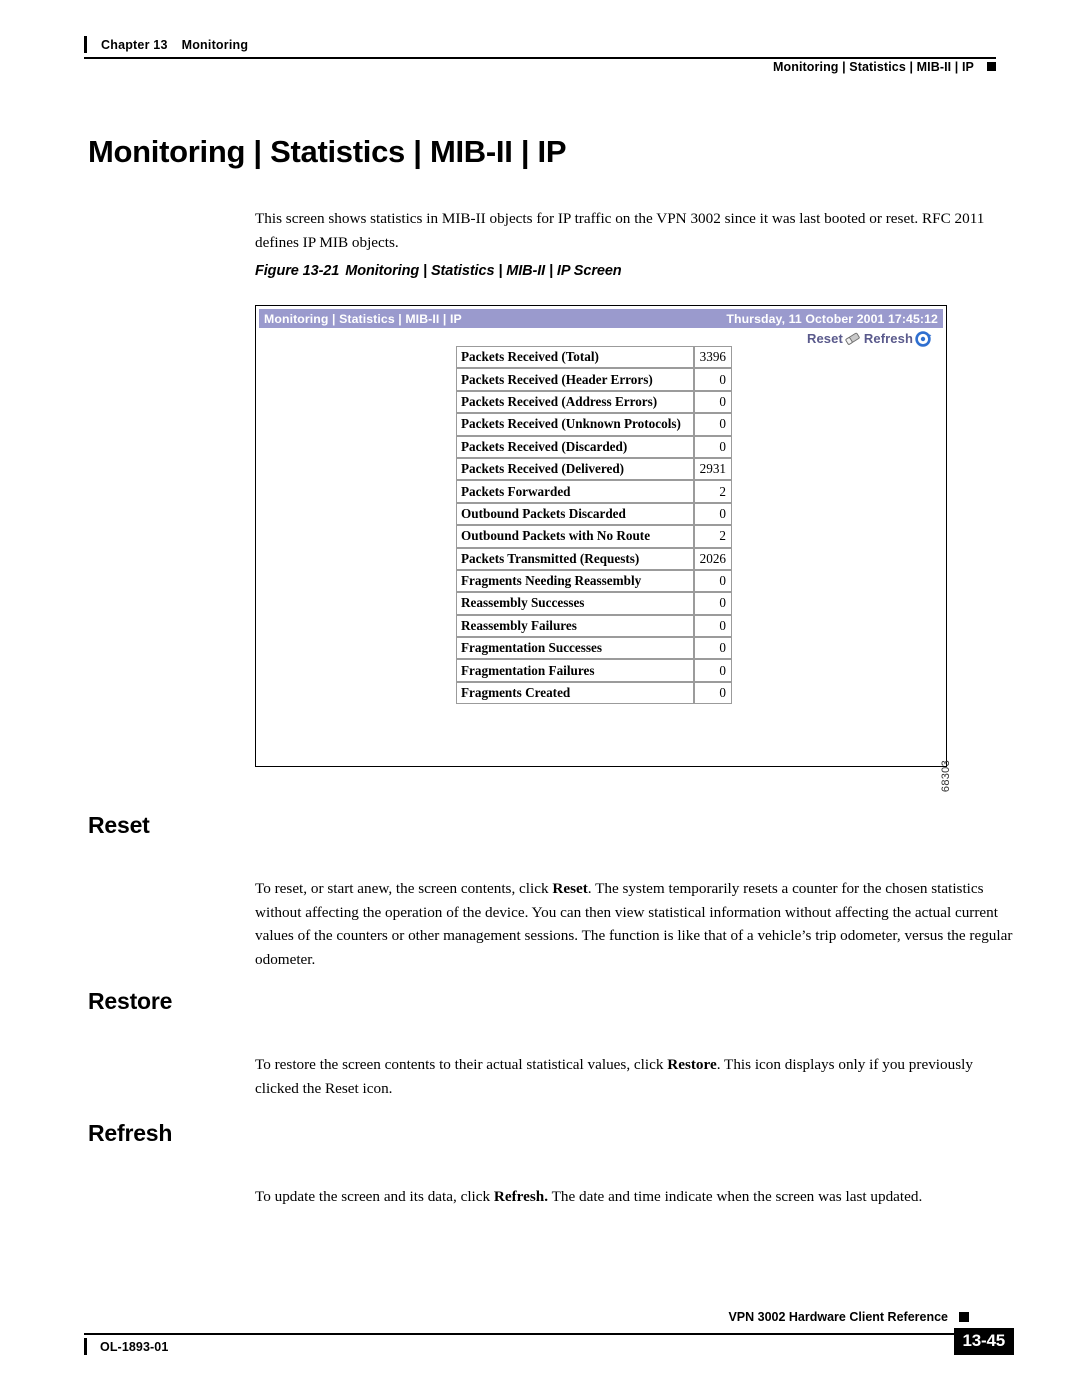 The image size is (1080, 1397). I want to click on footer-page-number: 13-45, so click(983, 1341).